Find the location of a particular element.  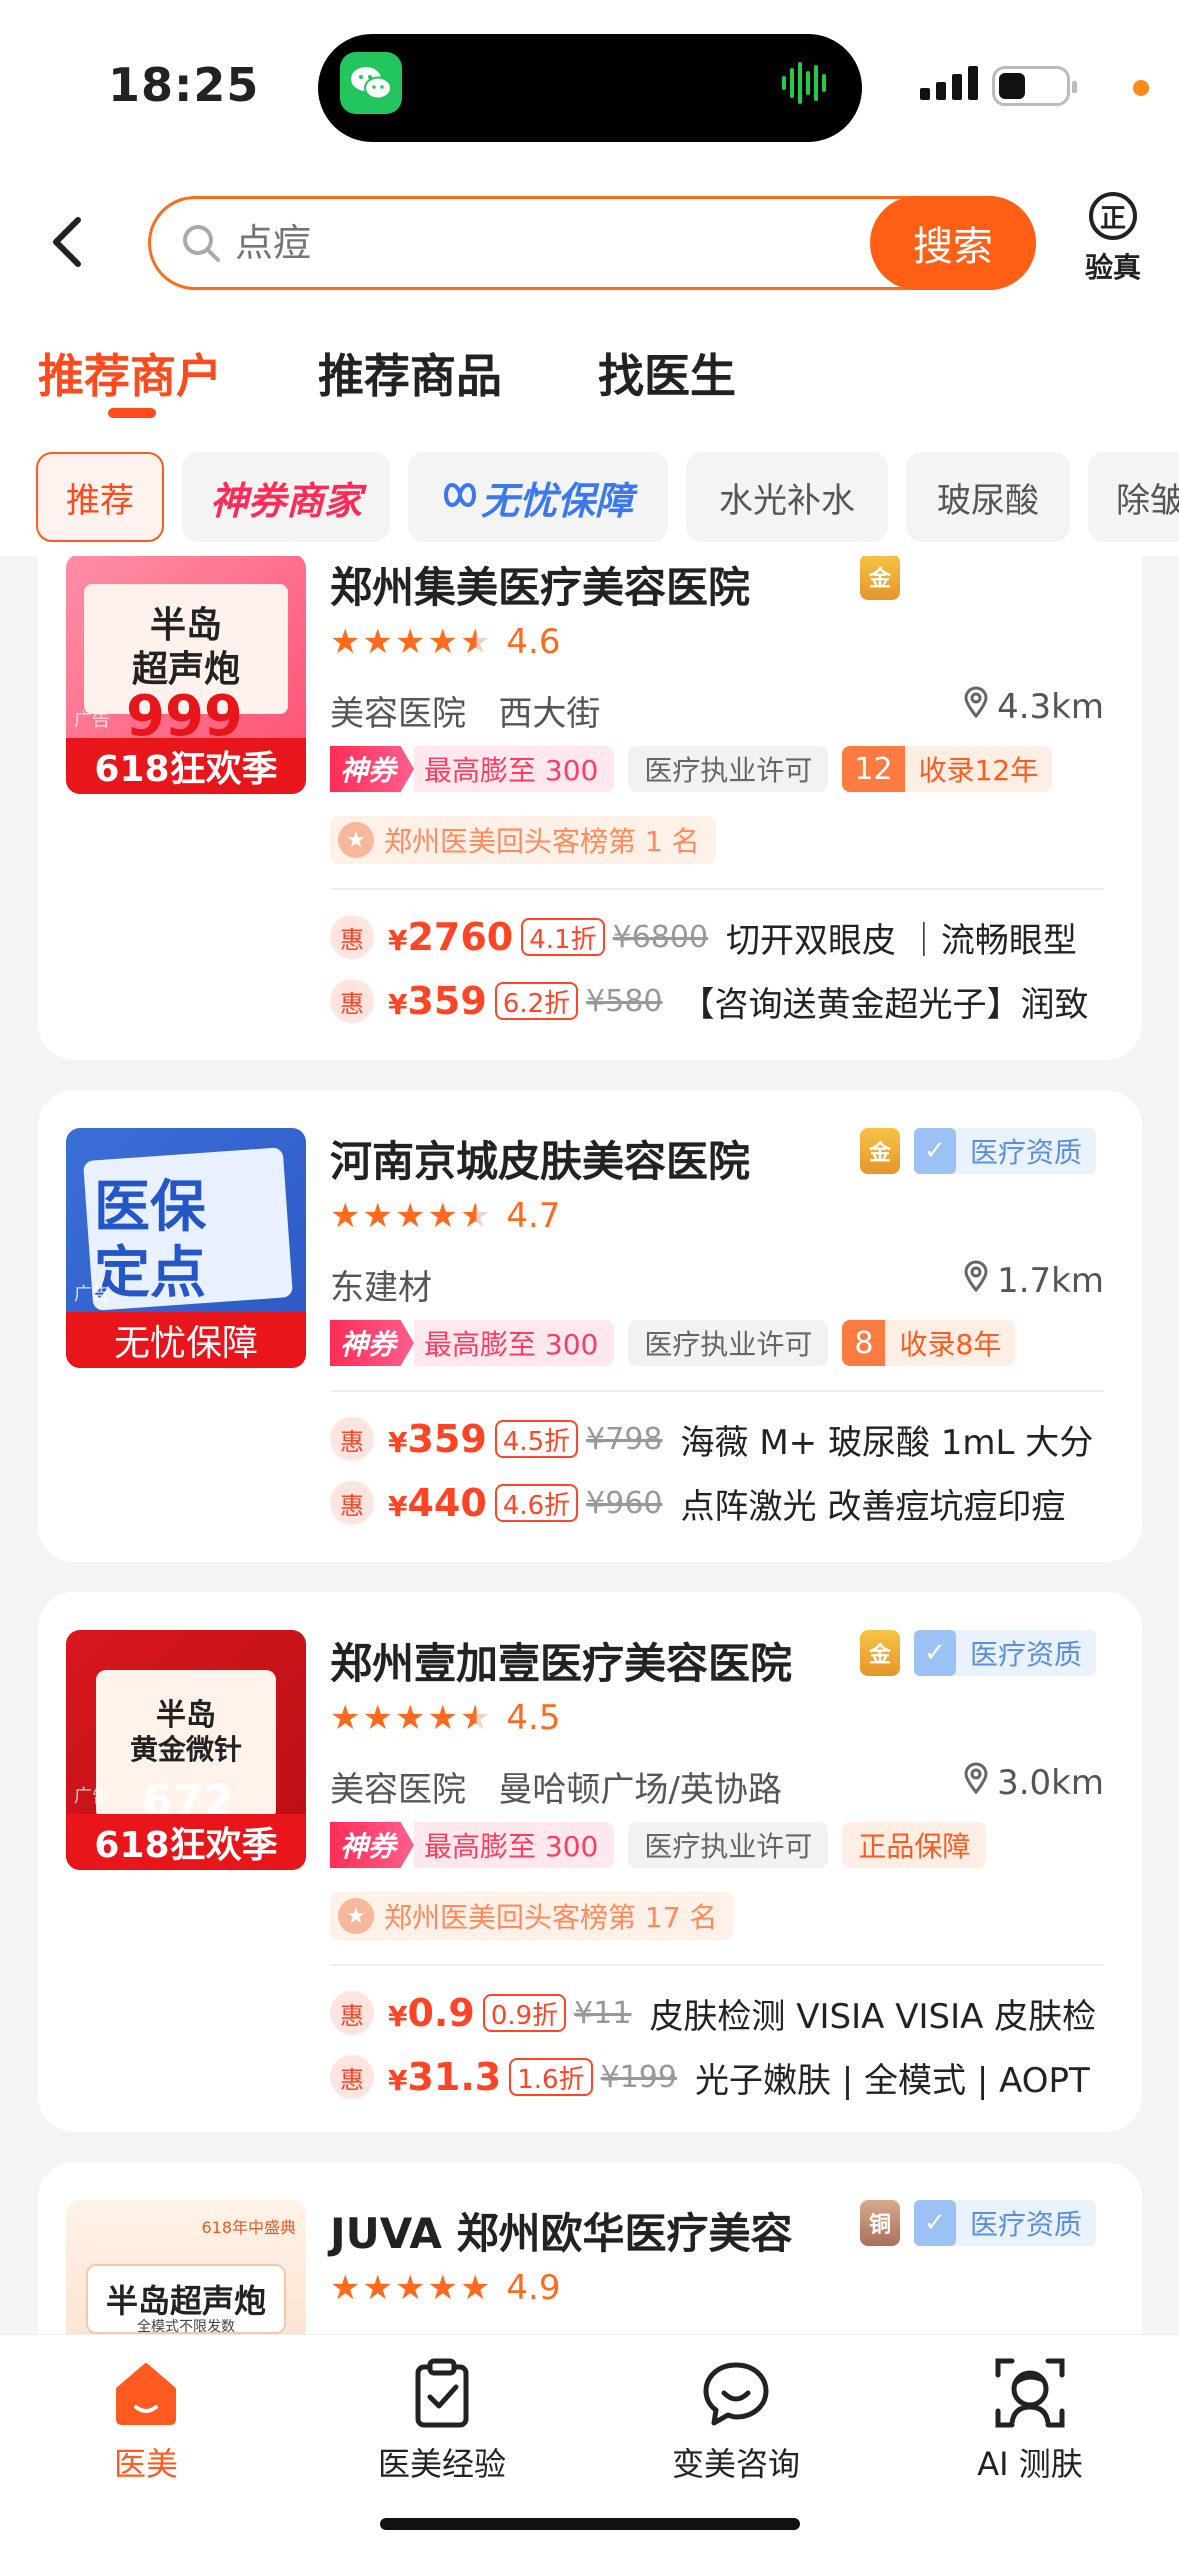

discount-badge: 6.2折 is located at coordinates (536, 1001).